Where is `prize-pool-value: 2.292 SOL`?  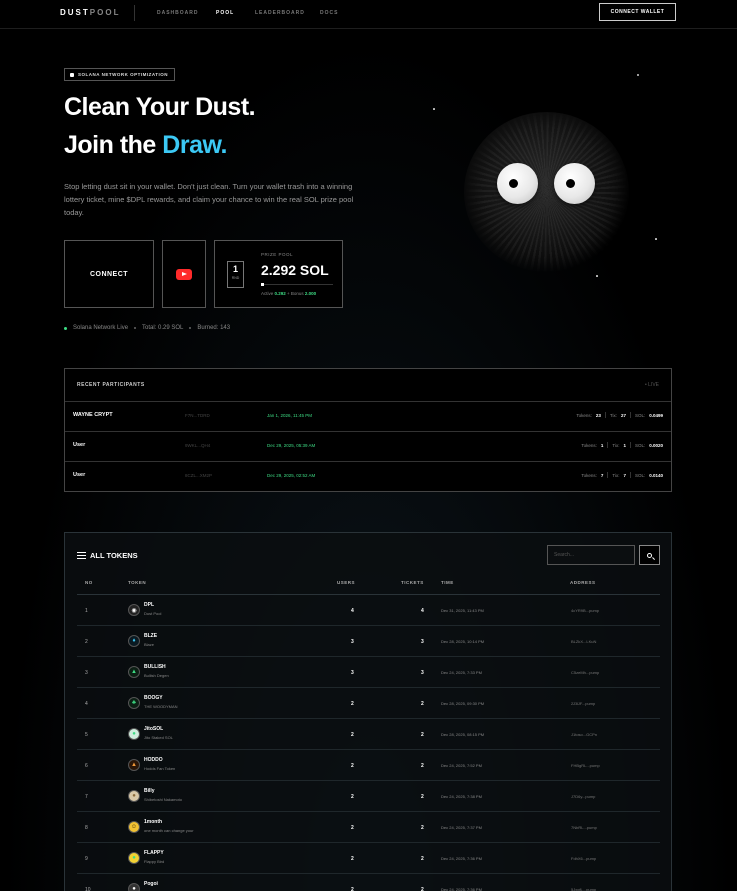 prize-pool-value: 2.292 SOL is located at coordinates (295, 270).